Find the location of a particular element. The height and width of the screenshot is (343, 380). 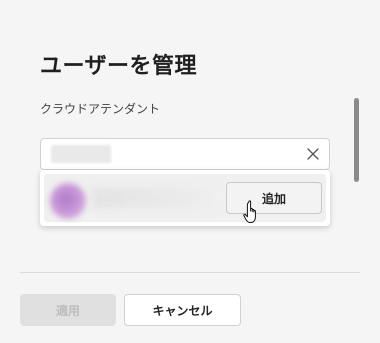

search-box is located at coordinates (185, 154).